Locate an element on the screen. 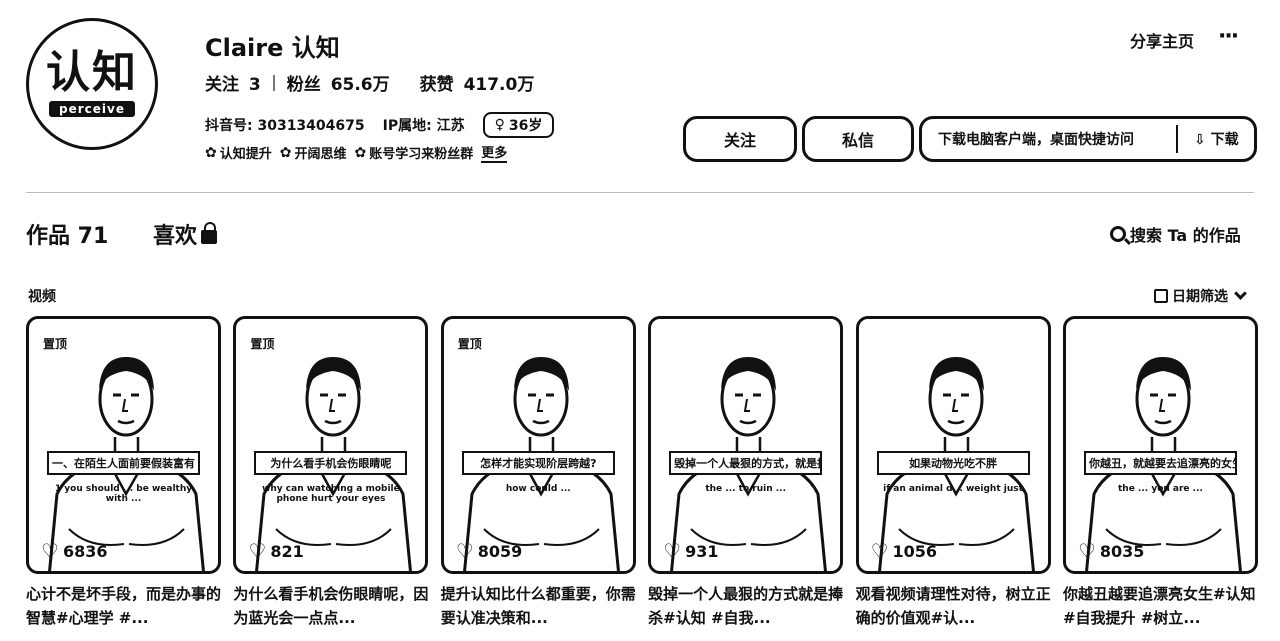  message-button: 私信 is located at coordinates (858, 139).